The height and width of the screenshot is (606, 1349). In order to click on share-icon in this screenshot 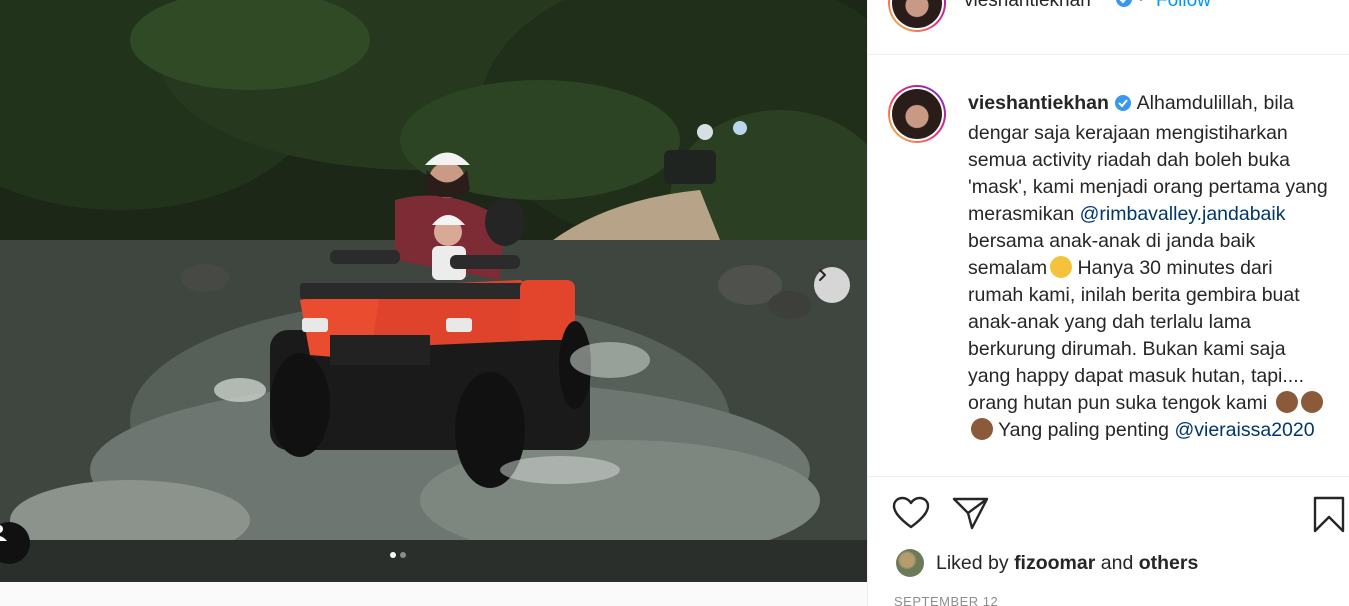, I will do `click(970, 513)`.